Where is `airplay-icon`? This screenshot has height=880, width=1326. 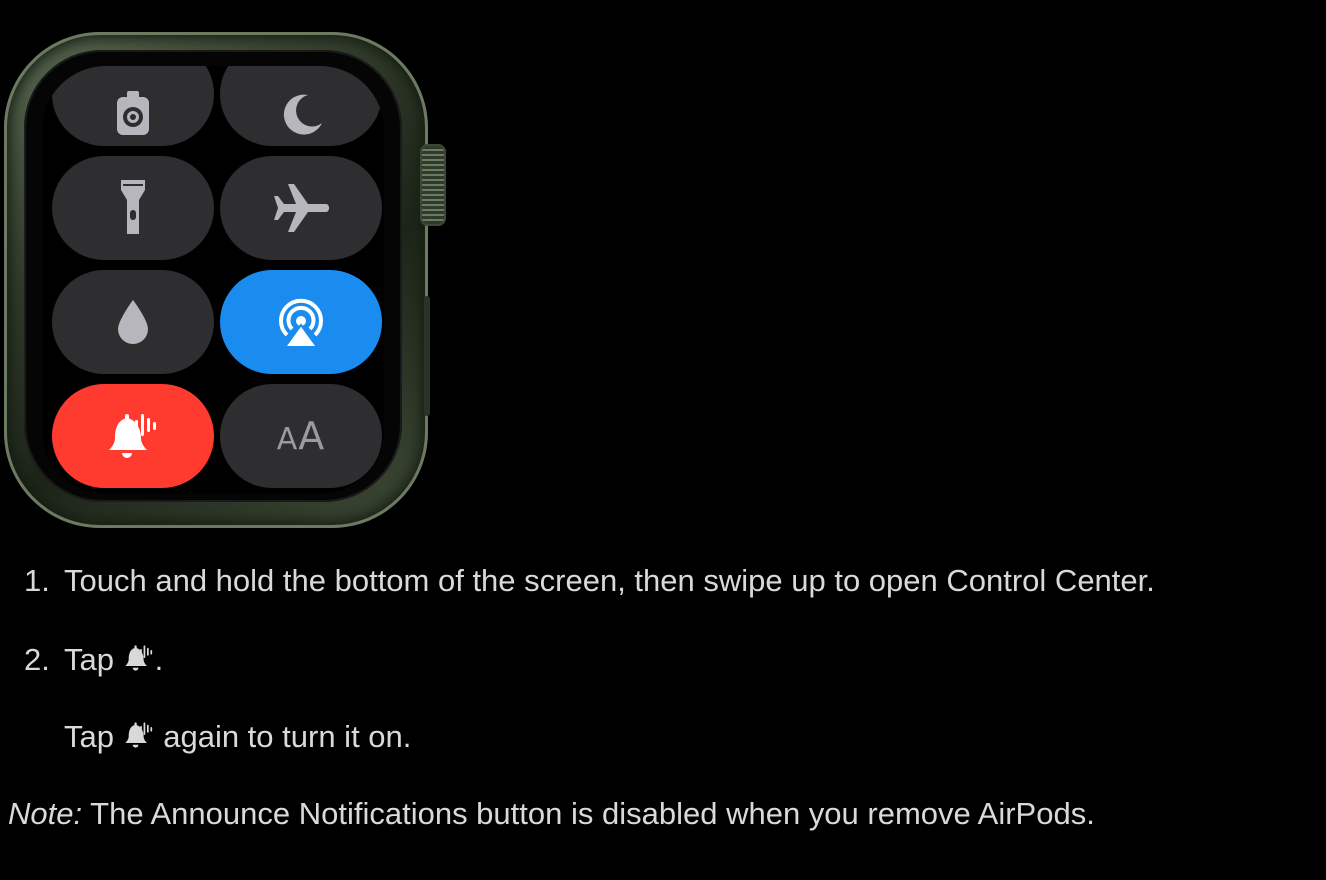 airplay-icon is located at coordinates (301, 323).